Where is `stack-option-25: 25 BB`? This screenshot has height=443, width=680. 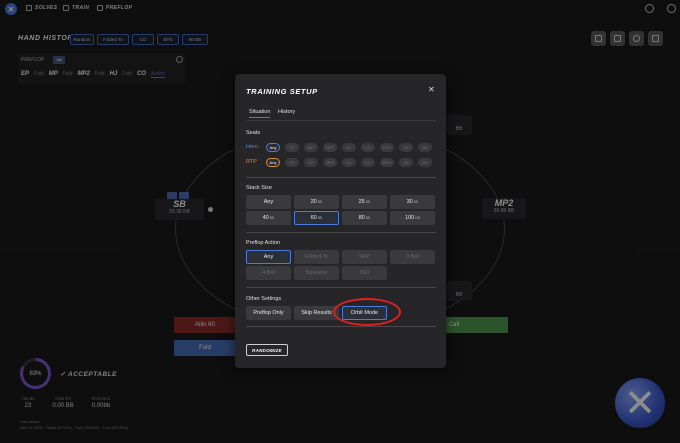 stack-option-25: 25 BB is located at coordinates (364, 202).